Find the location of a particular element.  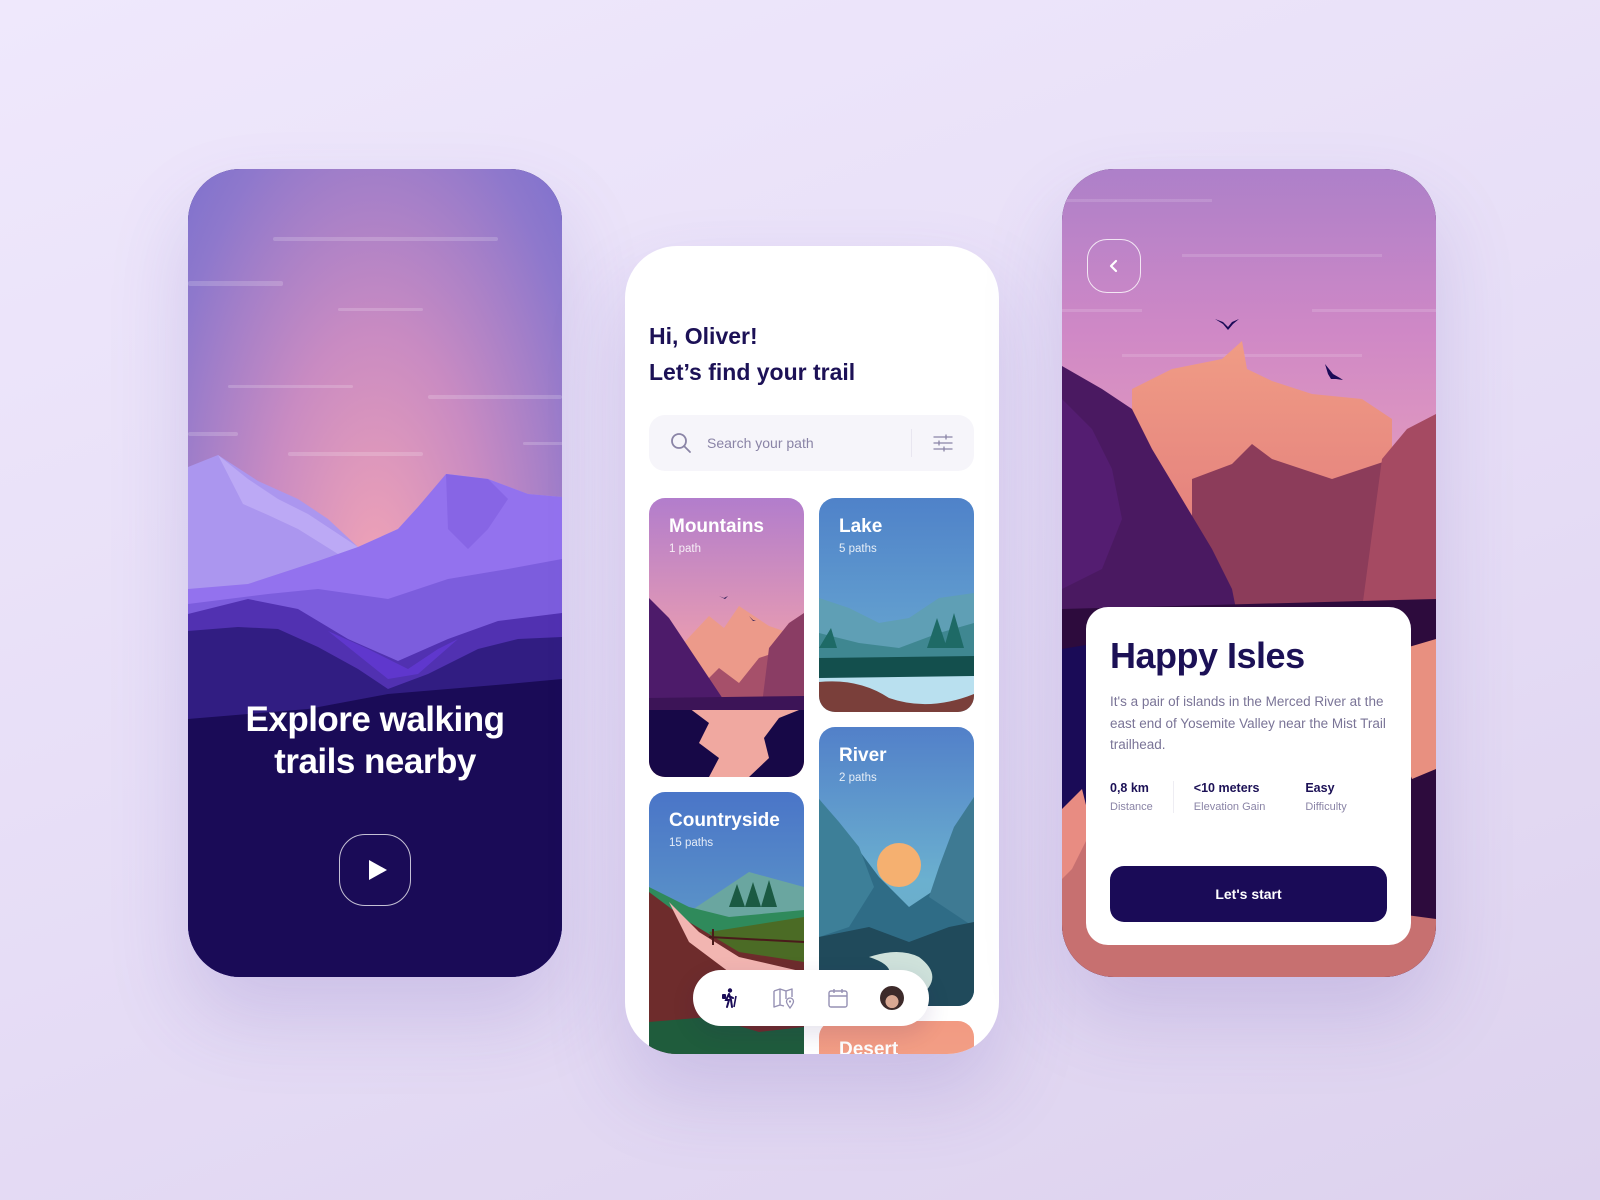

category-count: 1 path is located at coordinates (685, 549).